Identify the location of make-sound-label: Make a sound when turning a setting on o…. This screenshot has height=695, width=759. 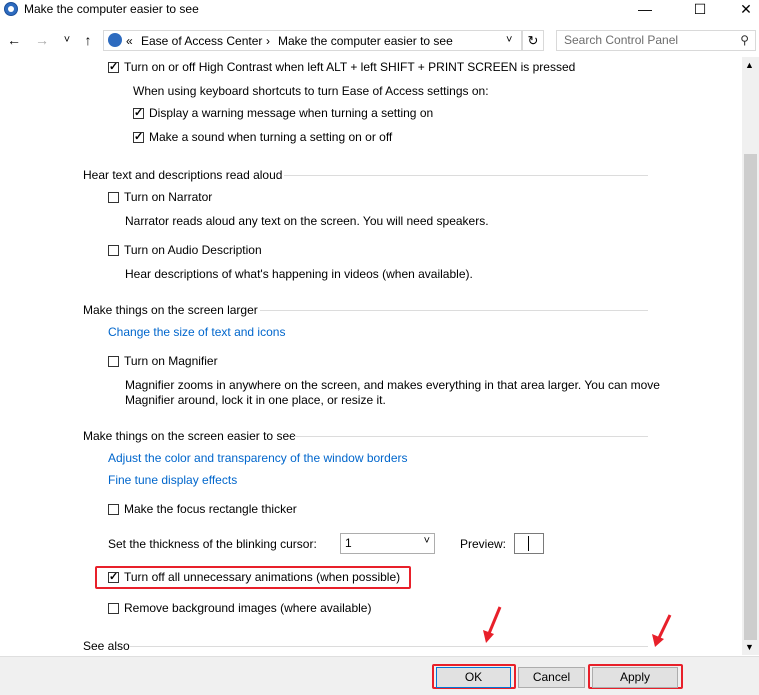
(271, 137).